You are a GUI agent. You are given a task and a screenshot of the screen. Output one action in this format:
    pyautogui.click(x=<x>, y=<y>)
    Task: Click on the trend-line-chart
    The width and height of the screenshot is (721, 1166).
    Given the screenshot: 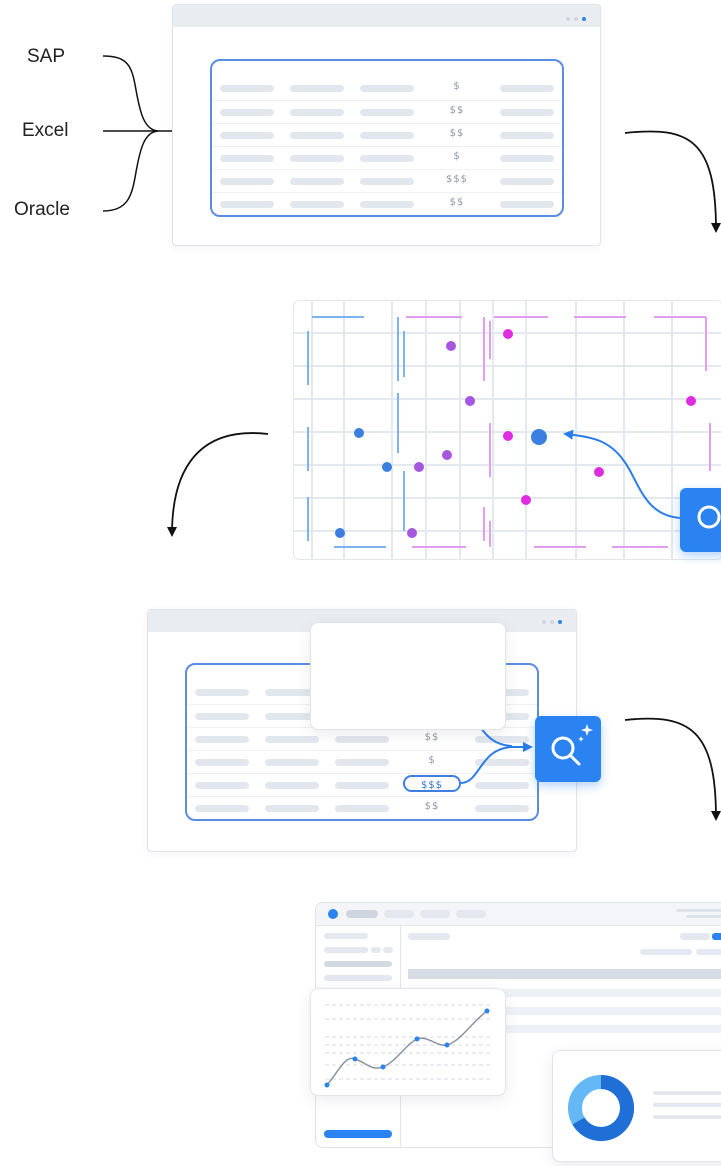 What is the action you would take?
    pyautogui.click(x=407, y=1046)
    